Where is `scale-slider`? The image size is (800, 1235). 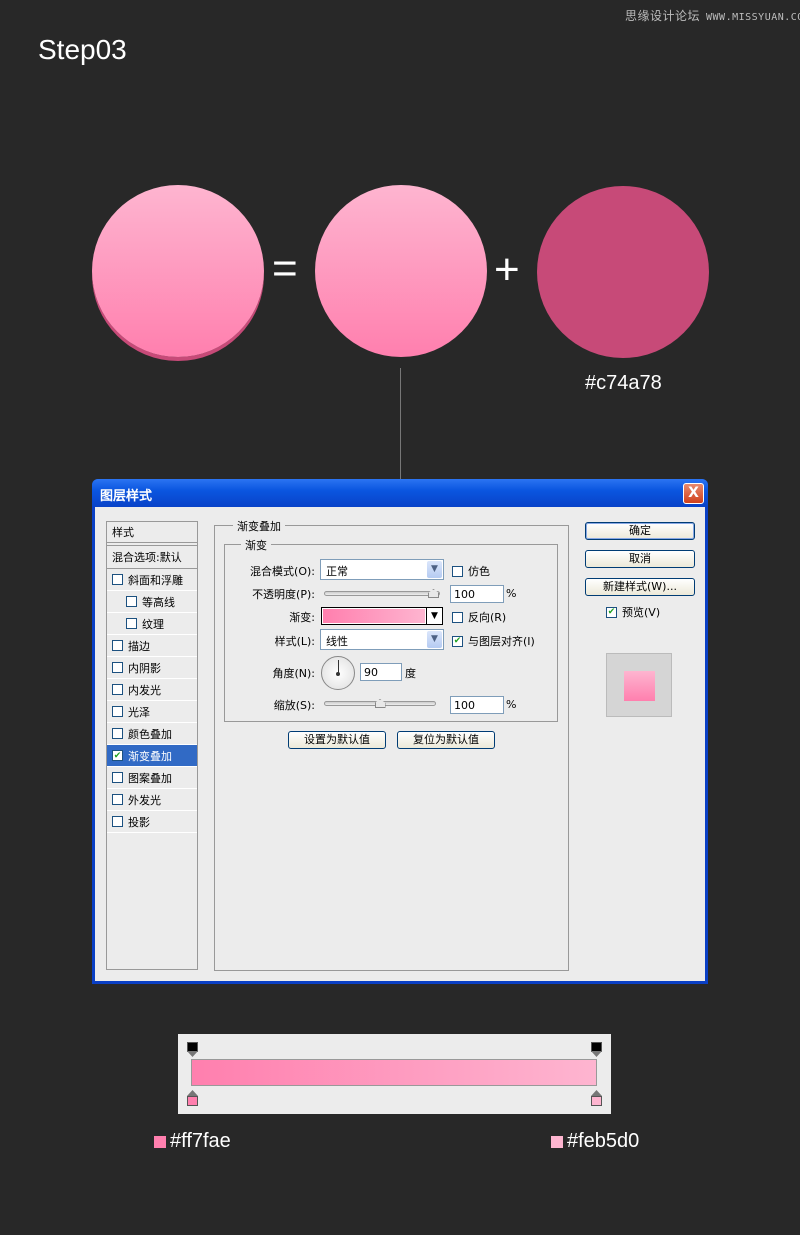 scale-slider is located at coordinates (380, 703).